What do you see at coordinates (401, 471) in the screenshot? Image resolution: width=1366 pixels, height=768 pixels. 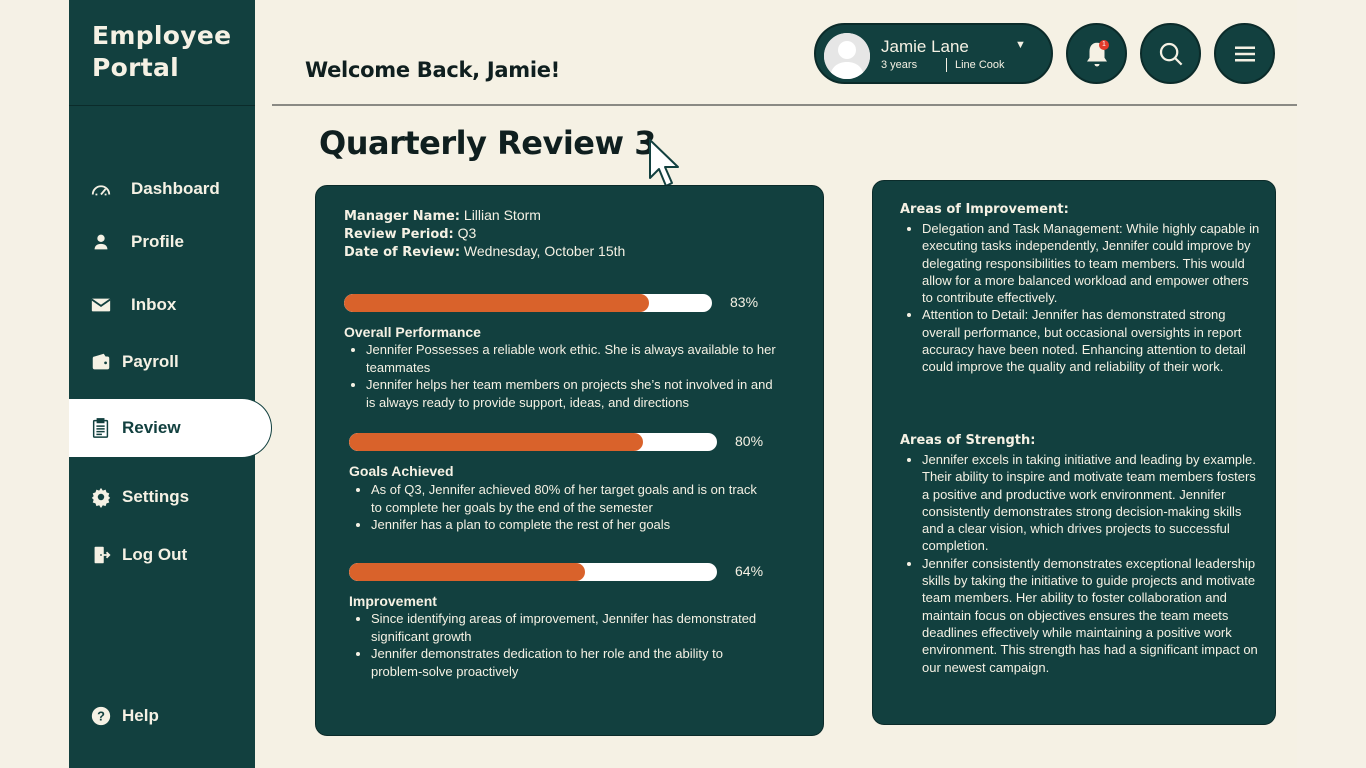 I see `metric-title: Goals Achieved` at bounding box center [401, 471].